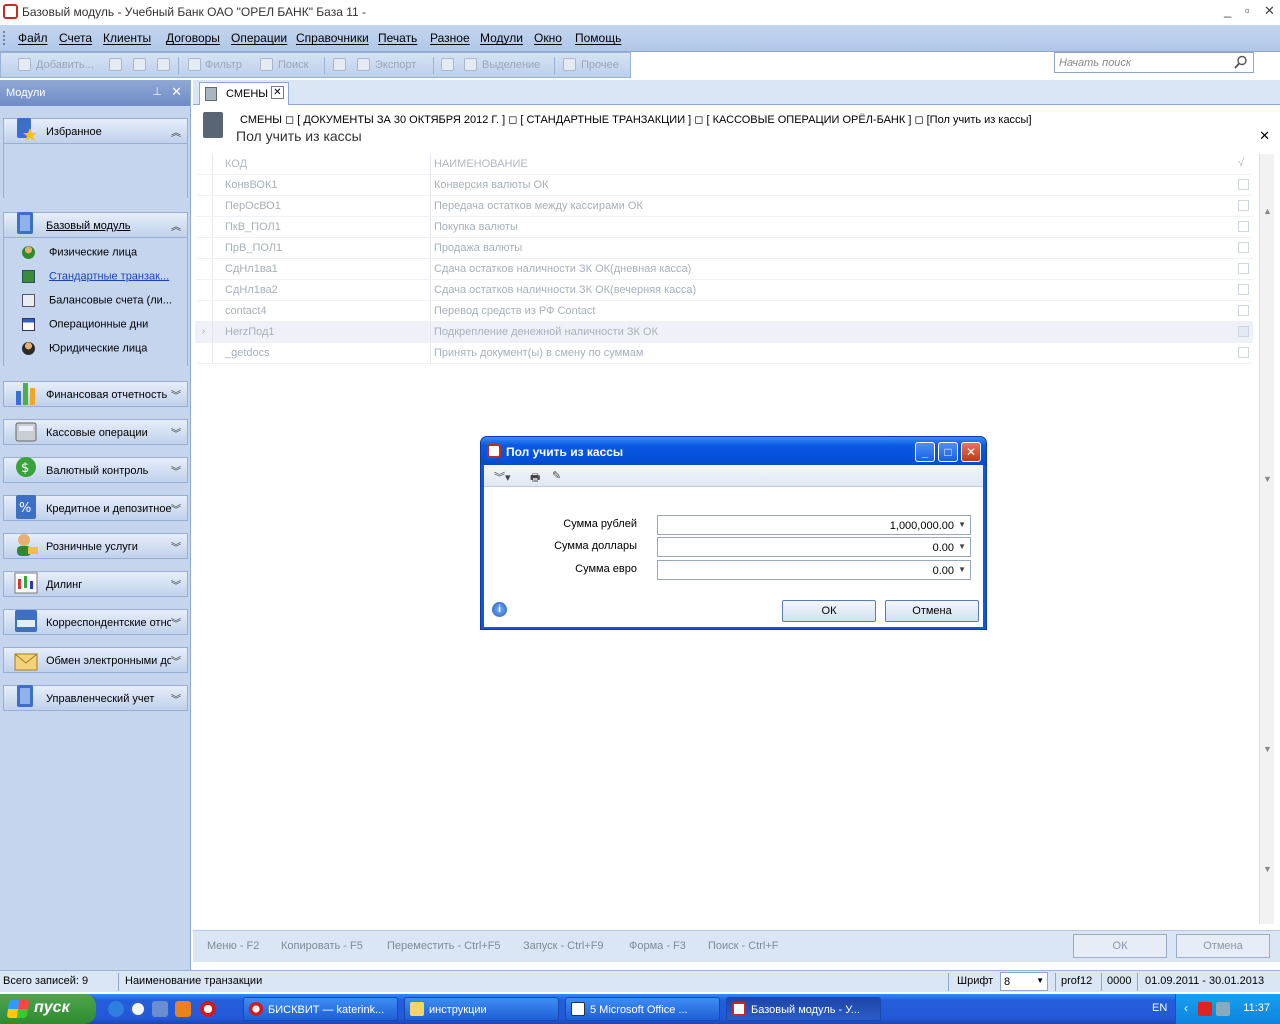  What do you see at coordinates (138, 1009) in the screenshot?
I see `media-player-icon` at bounding box center [138, 1009].